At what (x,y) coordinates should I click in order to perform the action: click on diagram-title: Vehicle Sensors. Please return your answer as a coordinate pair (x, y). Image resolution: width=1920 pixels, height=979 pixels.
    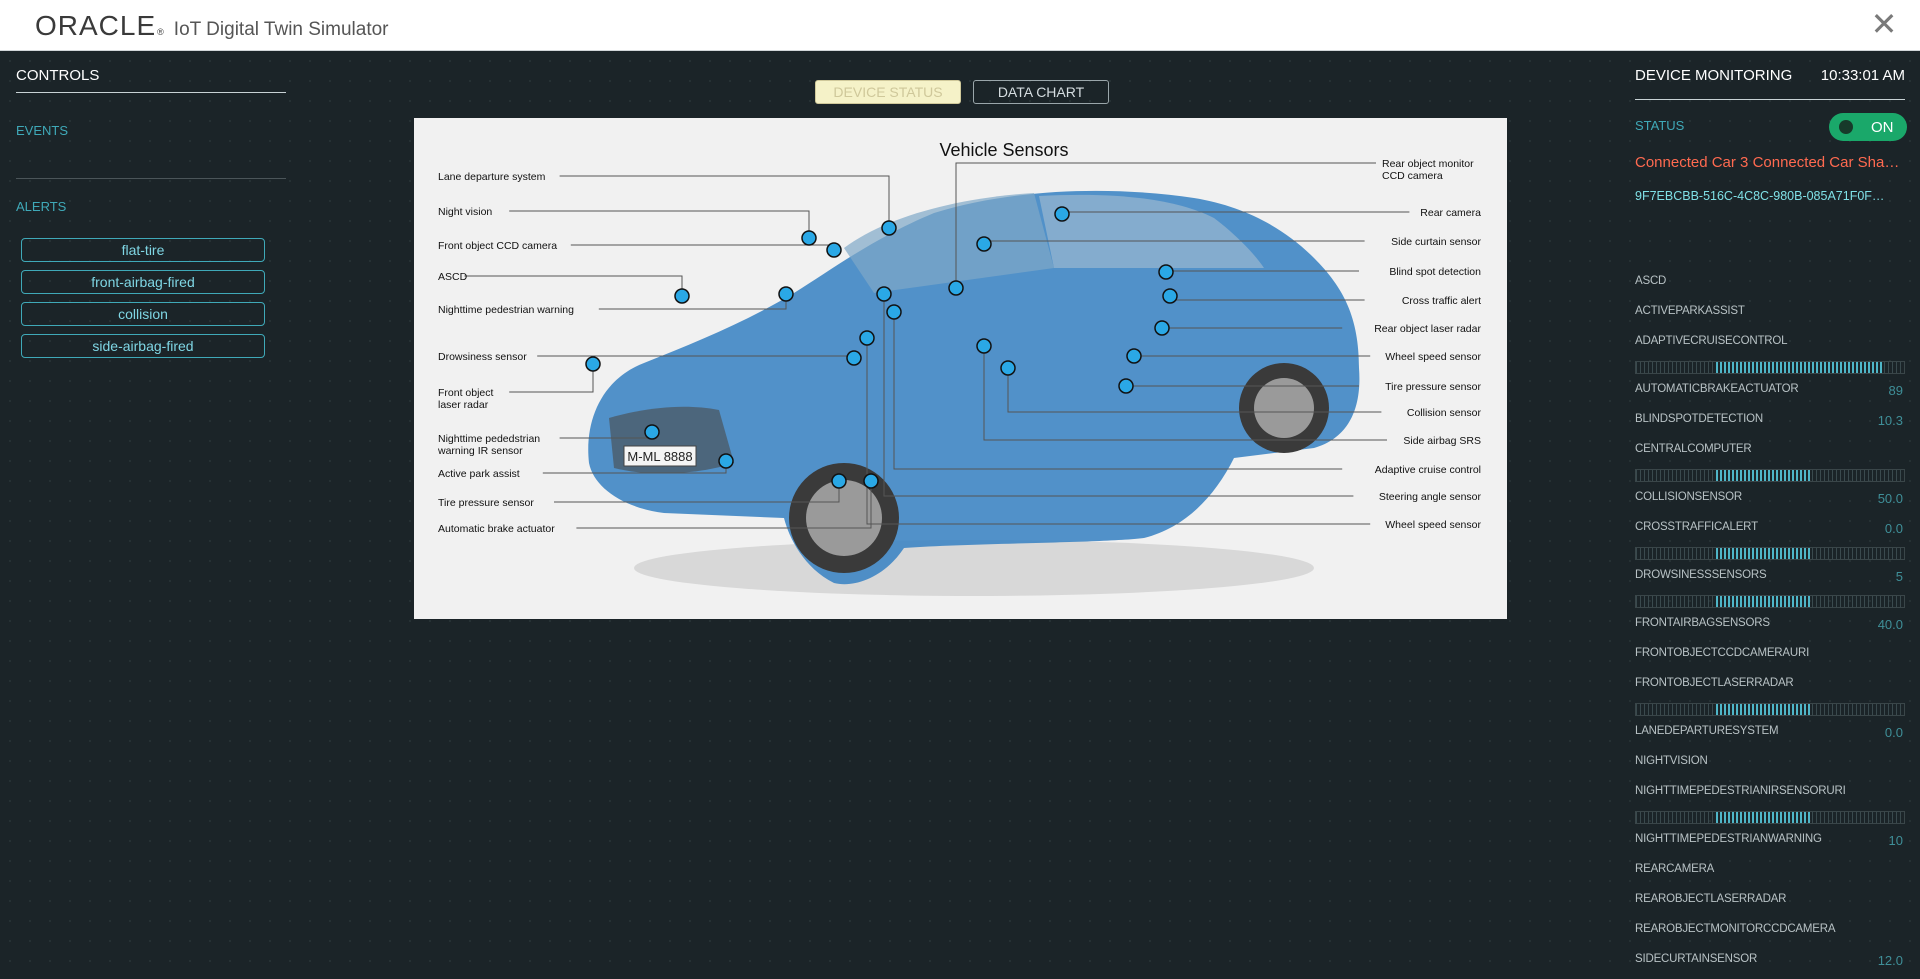
    Looking at the image, I should click on (1003, 150).